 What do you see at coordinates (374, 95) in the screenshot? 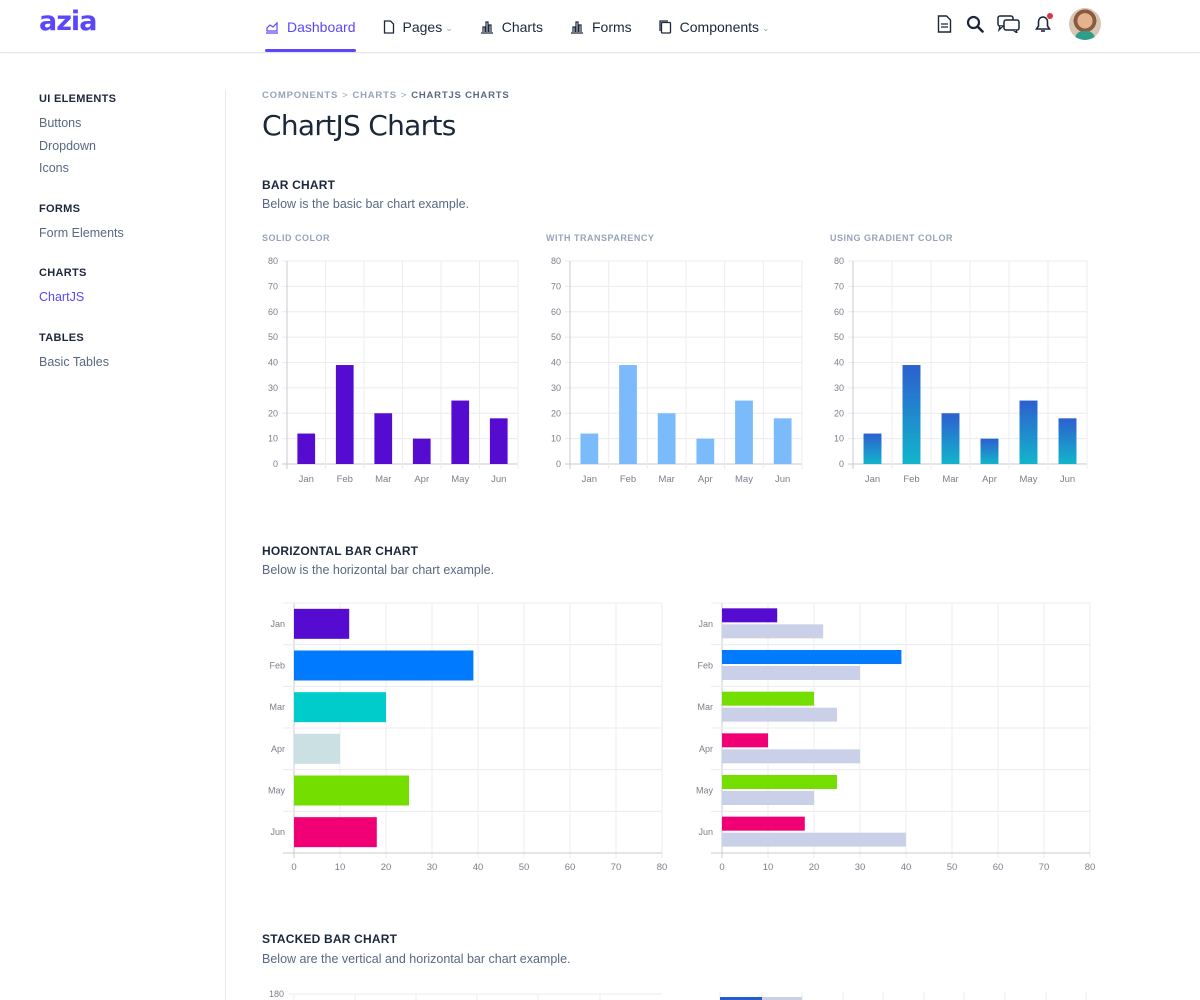
I see `breadcrumb-item: CHARTS` at bounding box center [374, 95].